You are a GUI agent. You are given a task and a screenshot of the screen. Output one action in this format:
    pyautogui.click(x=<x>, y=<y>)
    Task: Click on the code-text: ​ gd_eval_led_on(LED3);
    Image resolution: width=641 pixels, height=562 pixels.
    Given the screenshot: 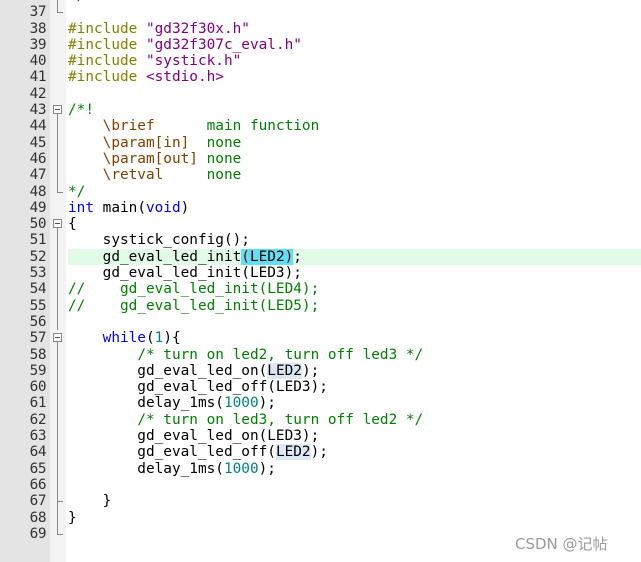 What is the action you would take?
    pyautogui.click(x=354, y=436)
    